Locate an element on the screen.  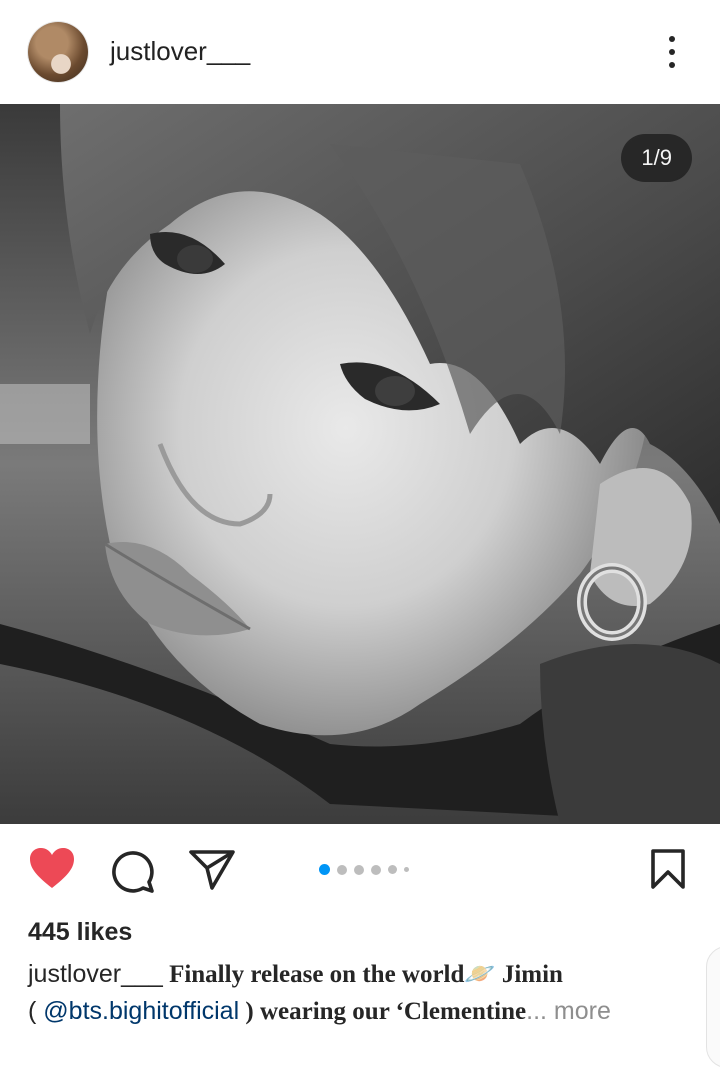
carousel-indicator is located at coordinates (364, 869).